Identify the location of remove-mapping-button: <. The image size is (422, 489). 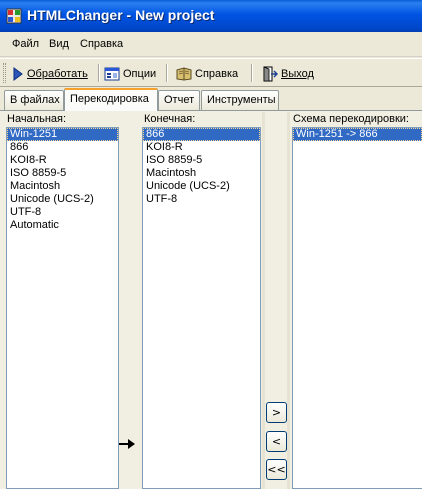
(276, 441).